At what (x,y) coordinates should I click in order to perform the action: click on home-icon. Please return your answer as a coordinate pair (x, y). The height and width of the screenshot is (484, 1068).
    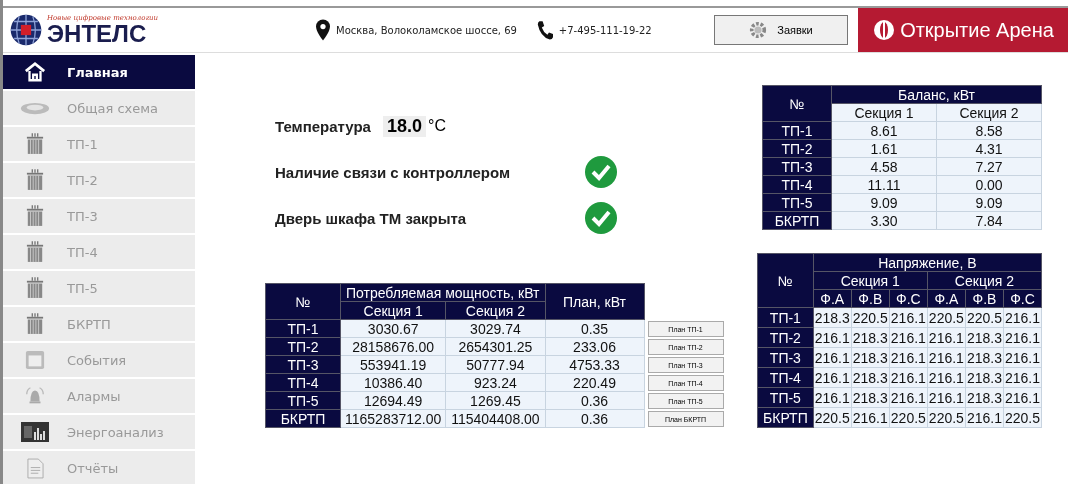
    Looking at the image, I should click on (35, 72).